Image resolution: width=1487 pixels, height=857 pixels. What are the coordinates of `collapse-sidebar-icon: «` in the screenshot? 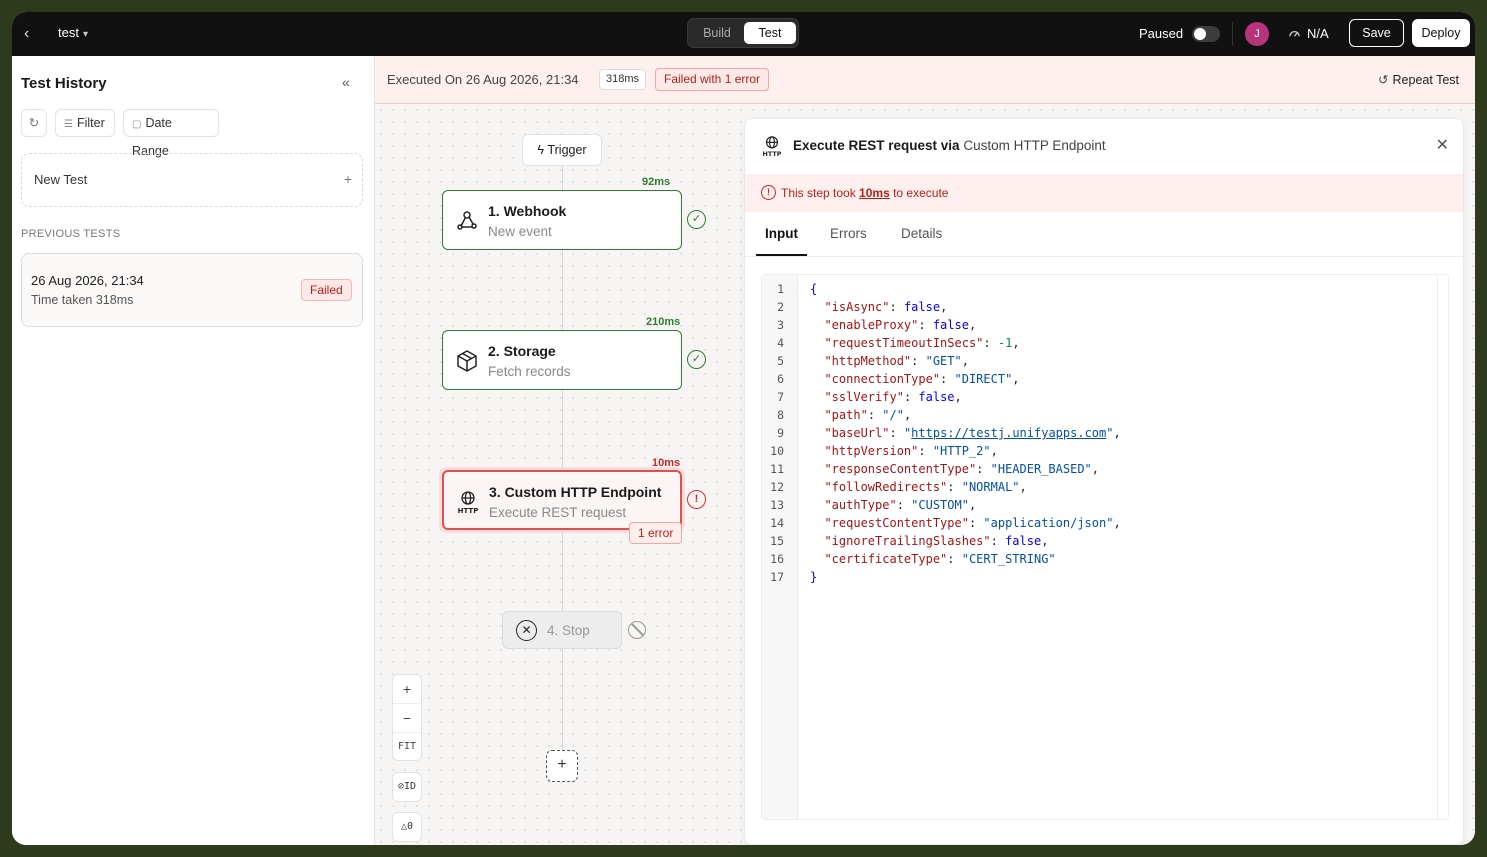 It's located at (346, 82).